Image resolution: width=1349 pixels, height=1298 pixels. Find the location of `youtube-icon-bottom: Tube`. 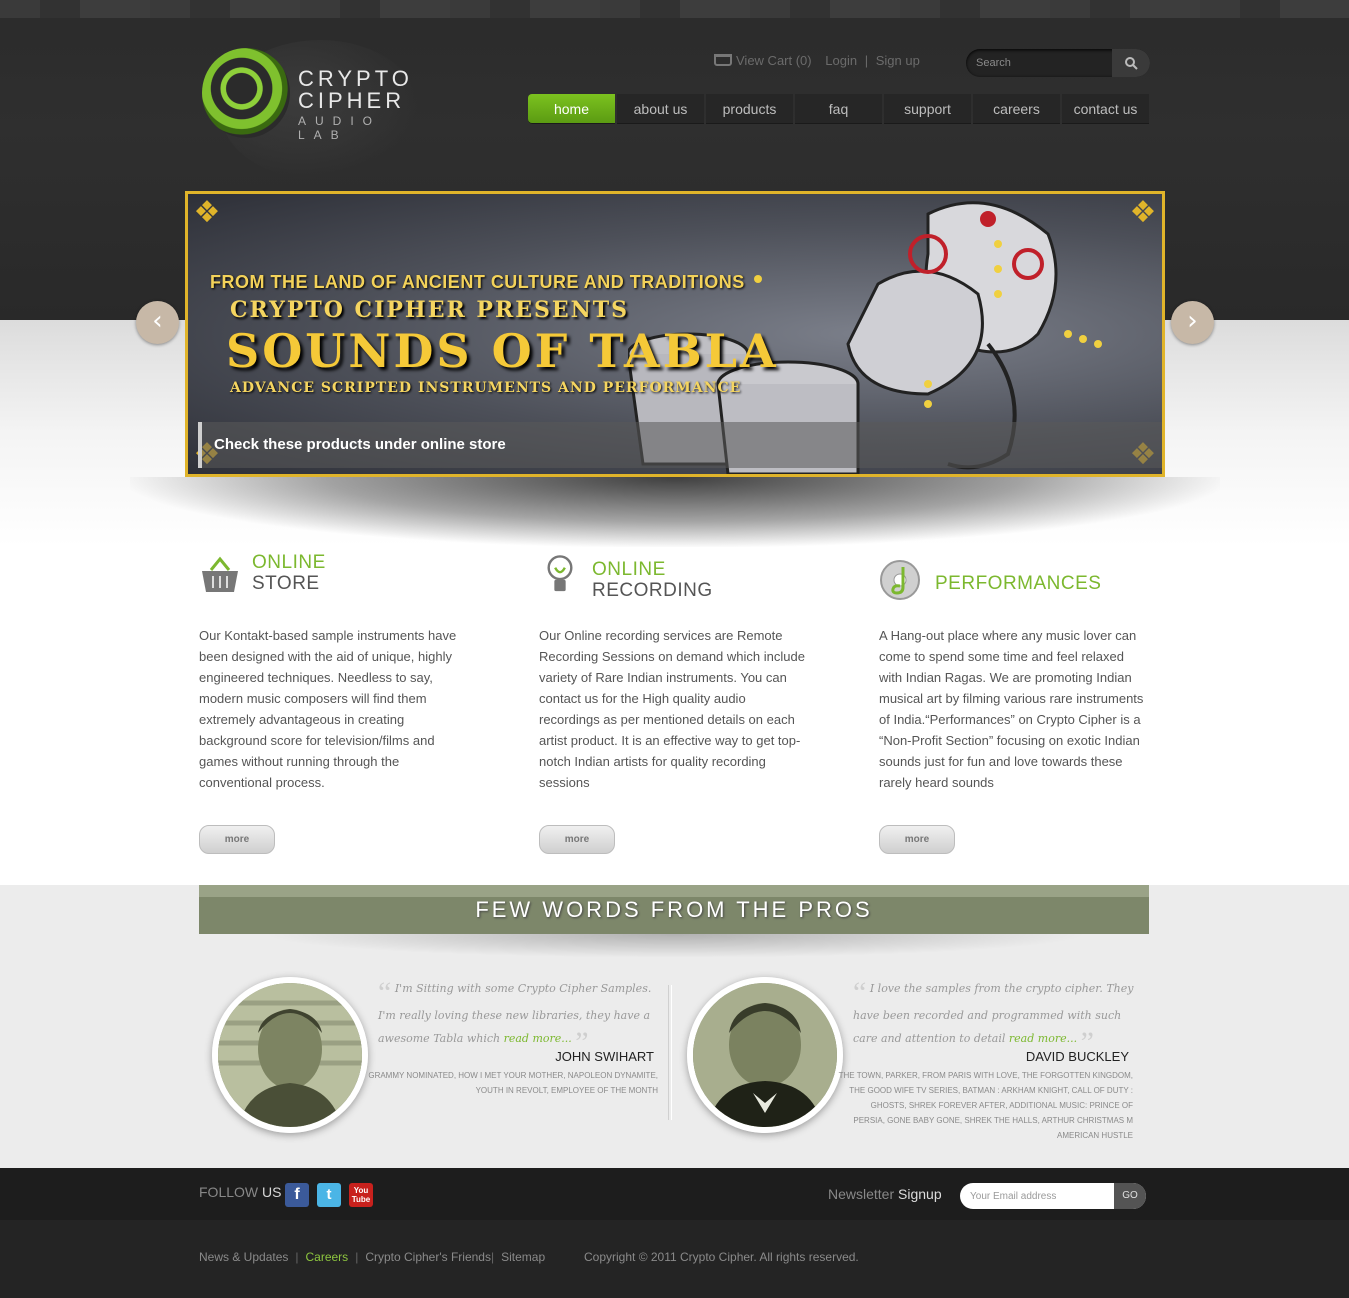

youtube-icon-bottom: Tube is located at coordinates (361, 1199).